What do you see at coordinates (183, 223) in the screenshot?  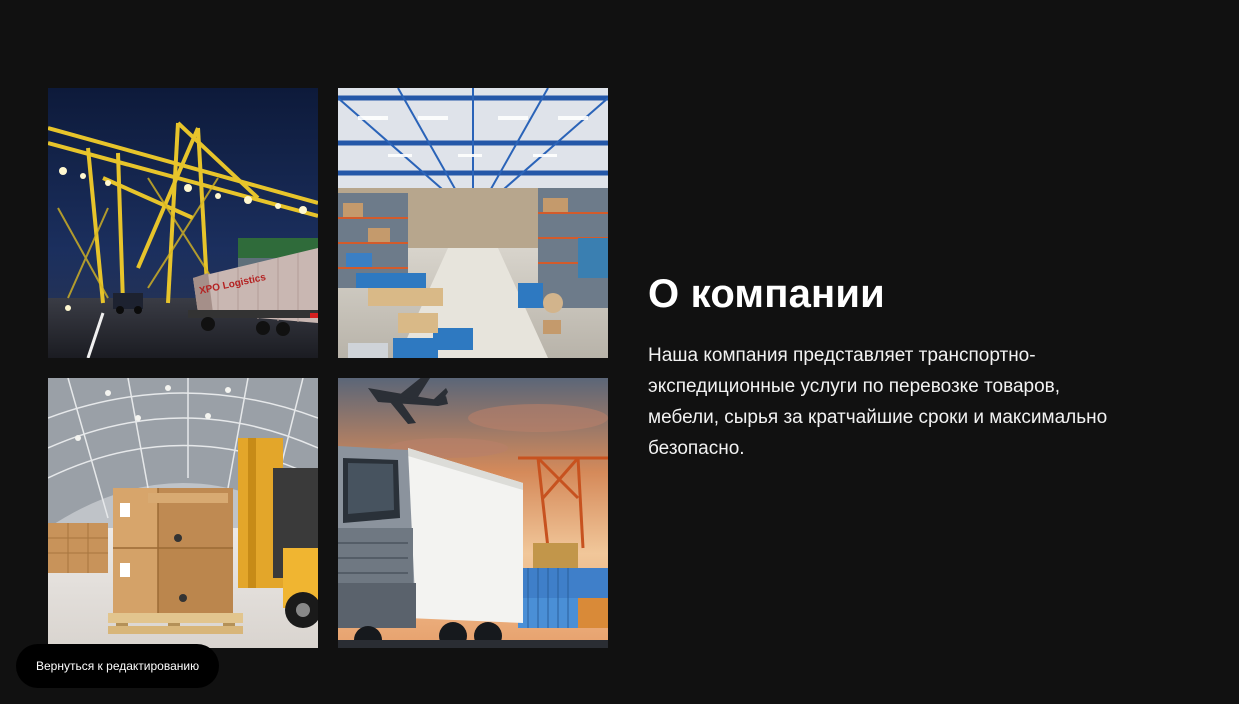 I see `port-cranes-truck-photo: XPO Logistics` at bounding box center [183, 223].